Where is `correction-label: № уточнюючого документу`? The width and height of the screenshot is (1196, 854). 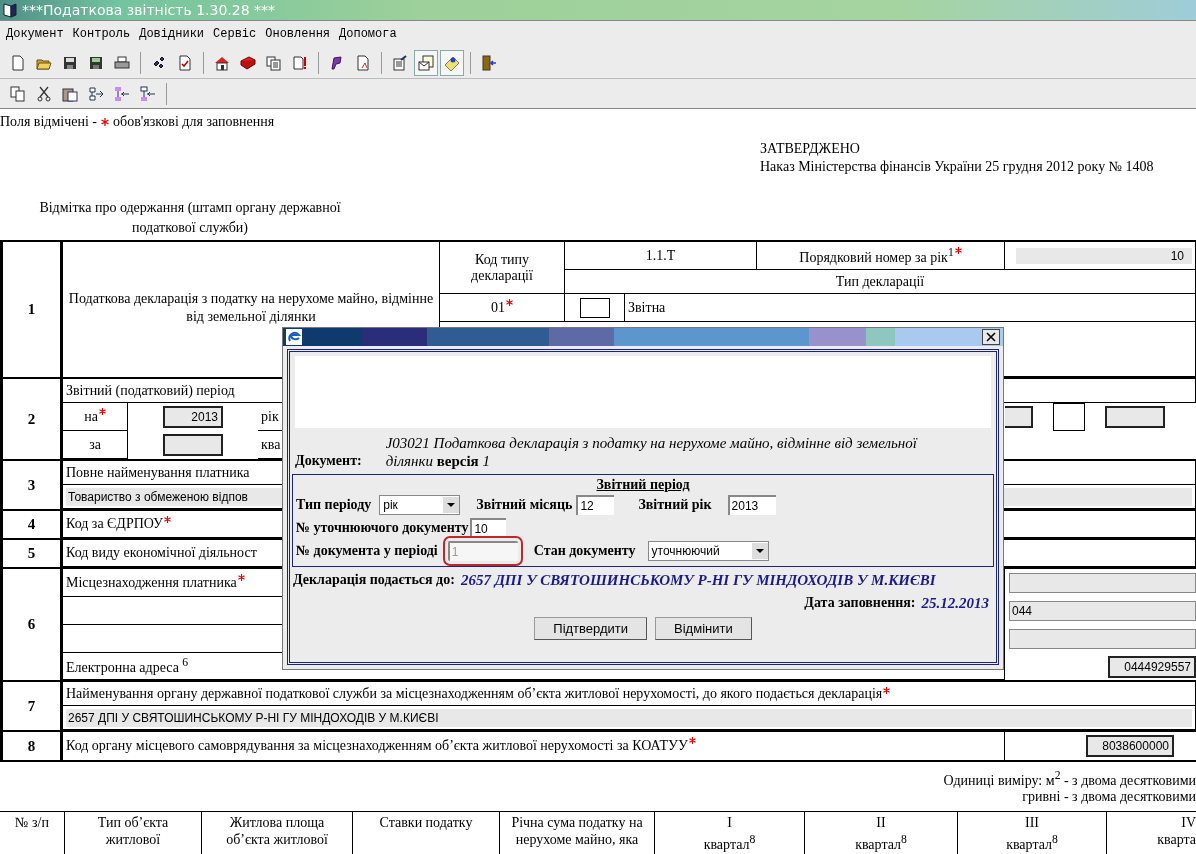
correction-label: № уточнюючого документу is located at coordinates (382, 527).